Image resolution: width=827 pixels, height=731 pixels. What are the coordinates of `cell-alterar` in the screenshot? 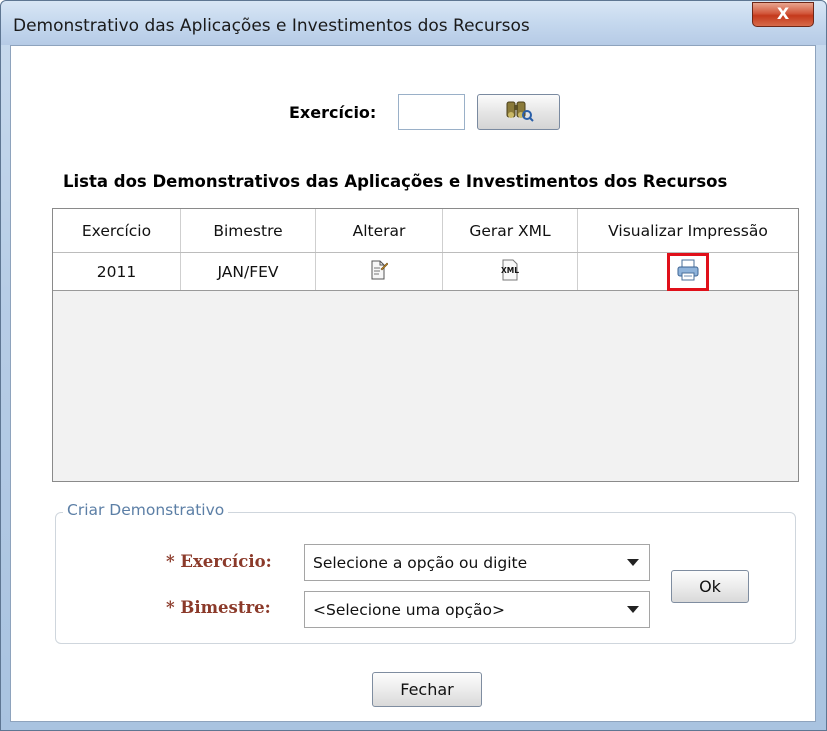 It's located at (379, 271).